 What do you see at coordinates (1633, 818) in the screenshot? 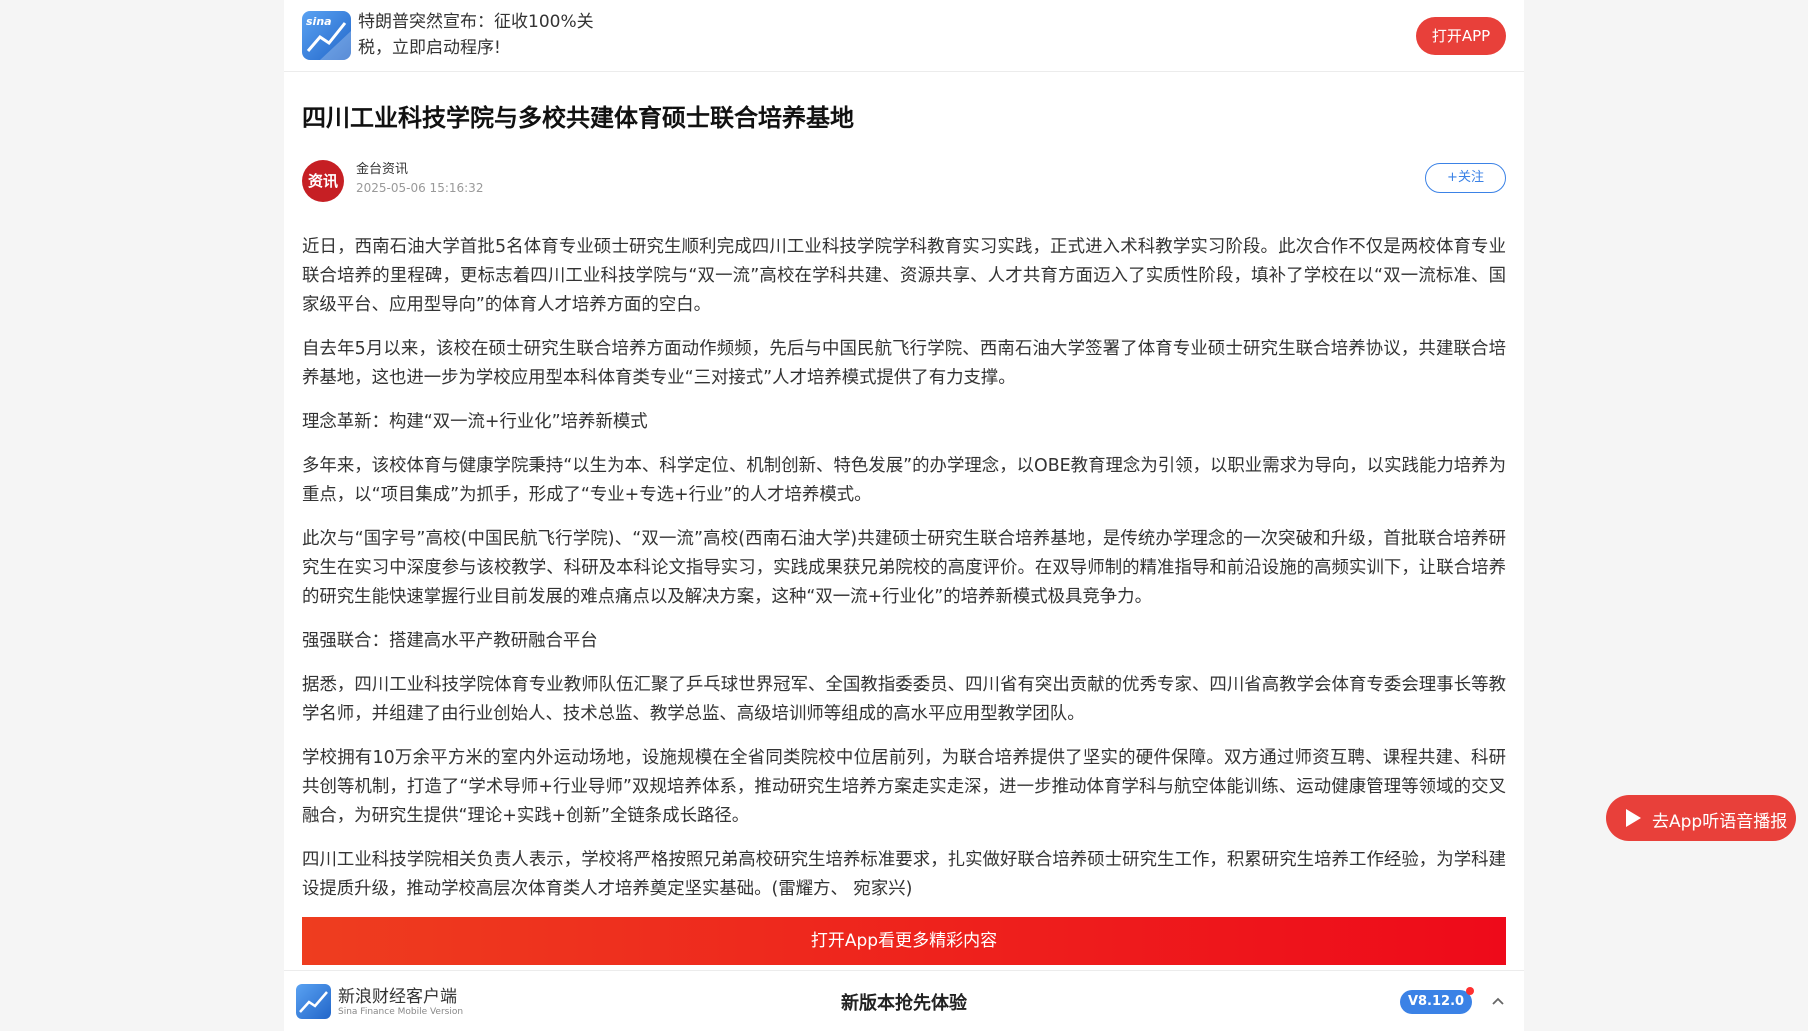
I see `play-icon` at bounding box center [1633, 818].